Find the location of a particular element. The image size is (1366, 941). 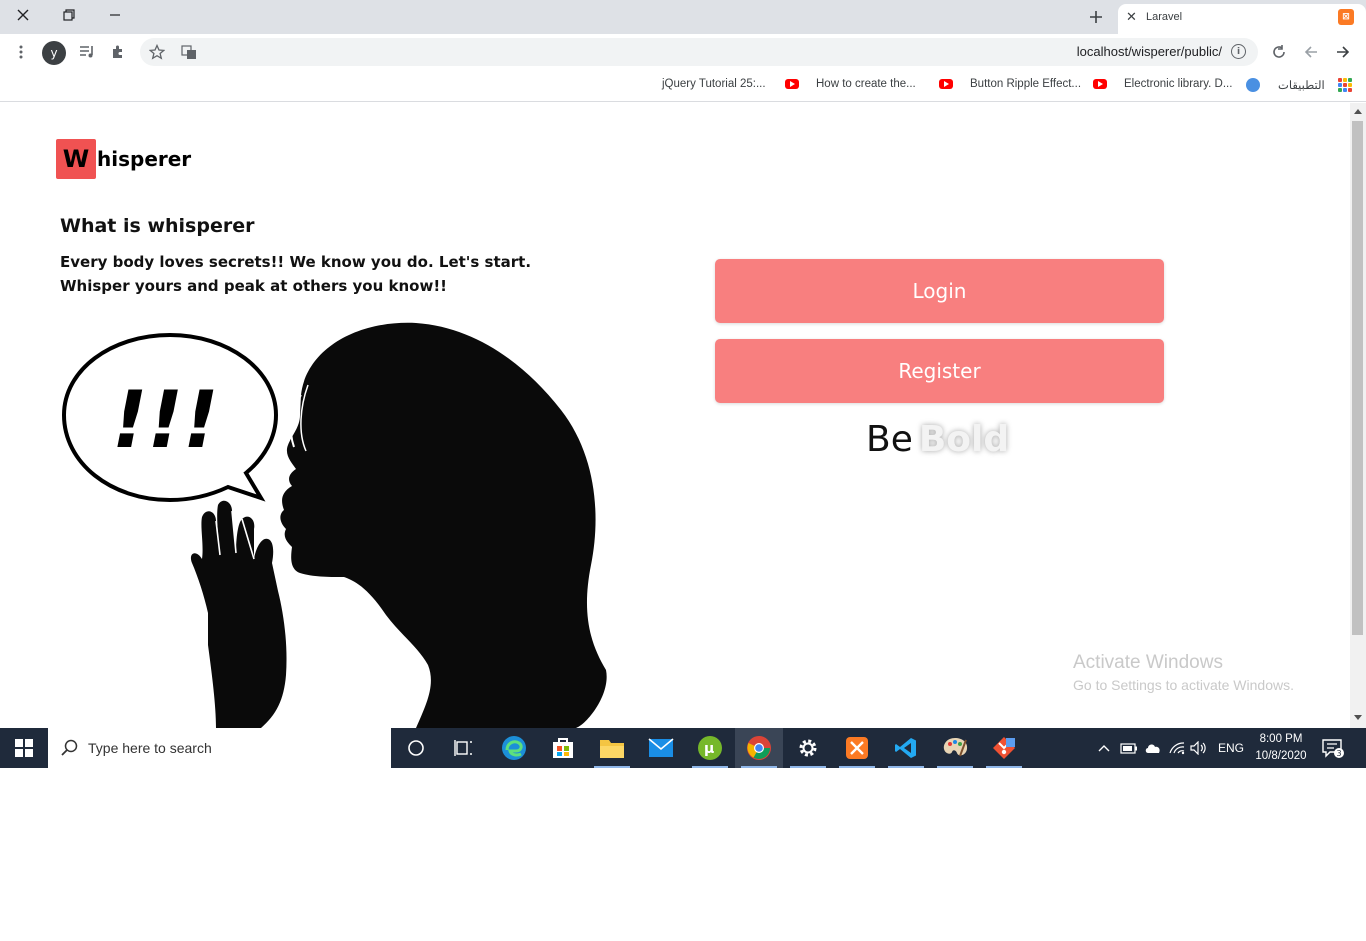

battery-icon is located at coordinates (1128, 748).